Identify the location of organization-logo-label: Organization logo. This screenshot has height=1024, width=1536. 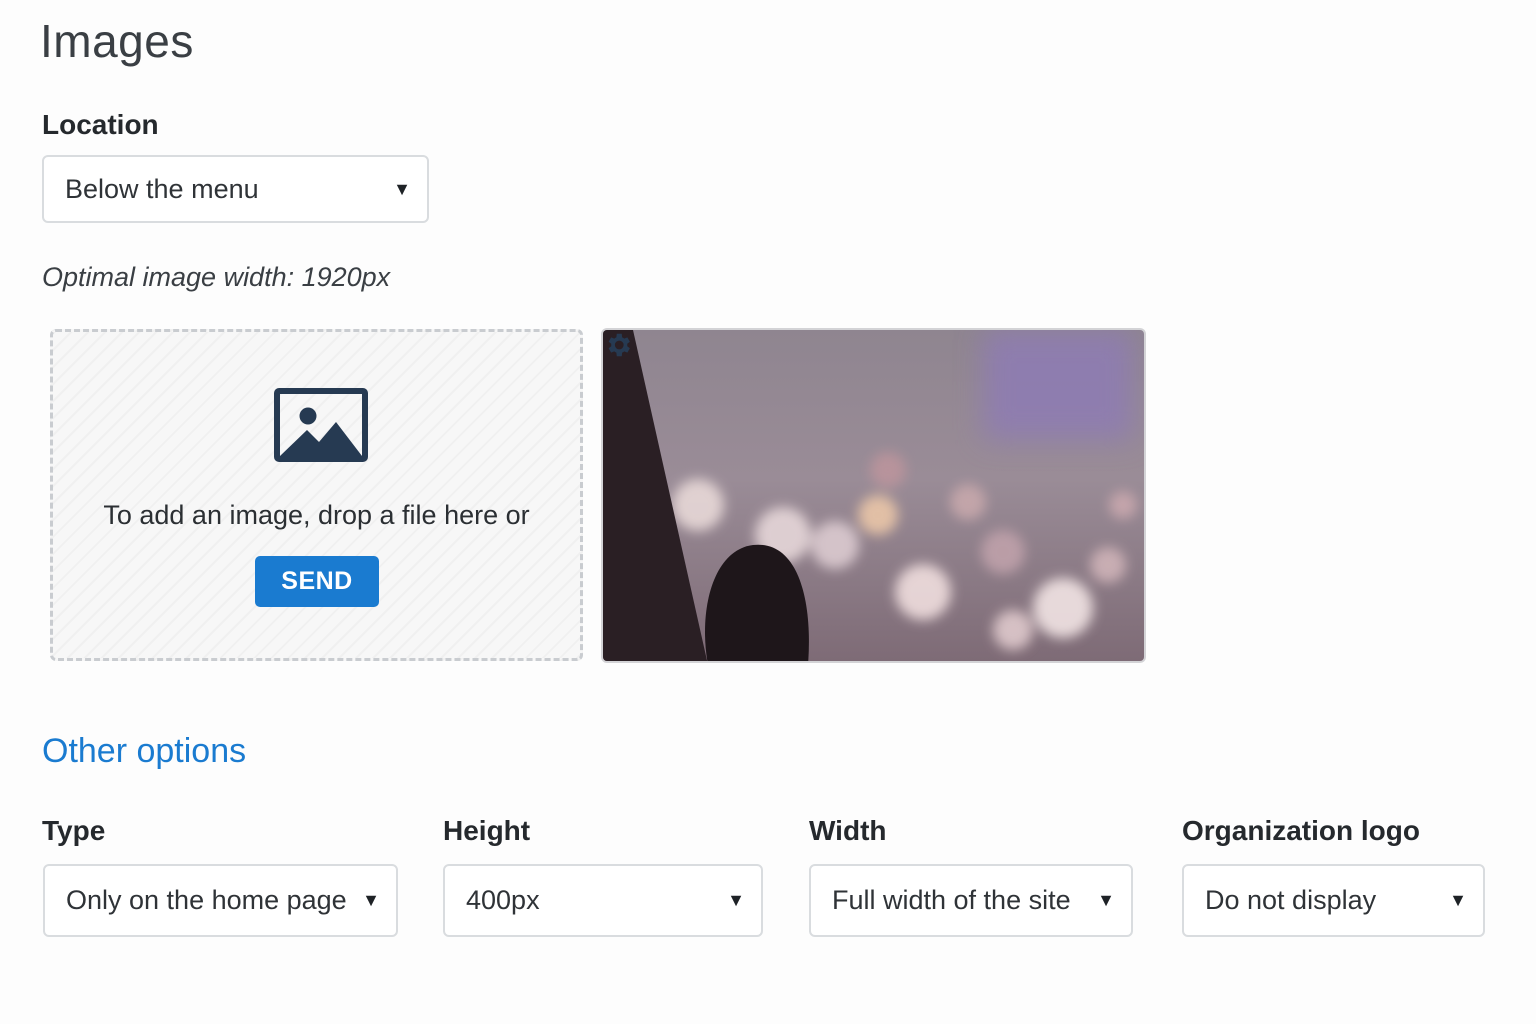
(1301, 830).